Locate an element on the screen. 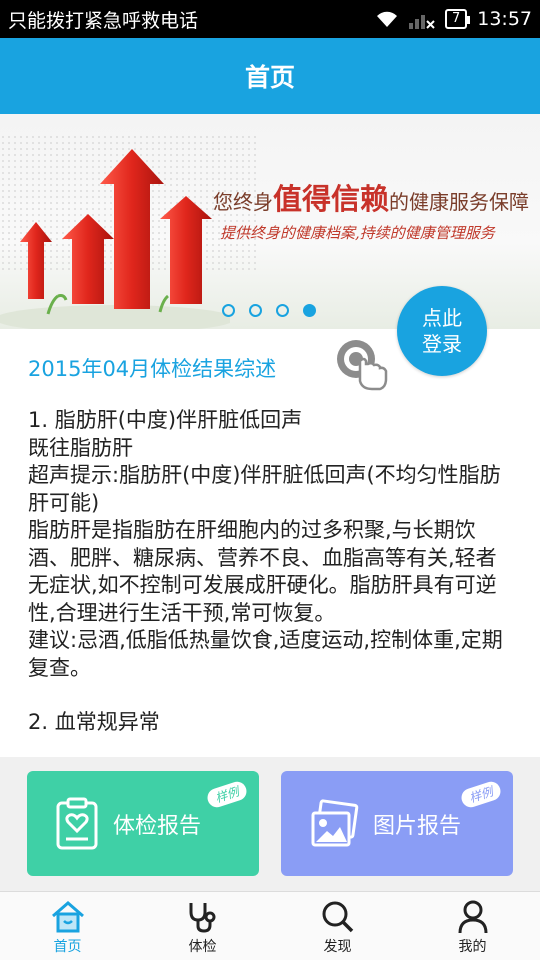  report-paragraph: 1. 脂肪肝(中度)伴肝脏低回声 is located at coordinates (165, 420).